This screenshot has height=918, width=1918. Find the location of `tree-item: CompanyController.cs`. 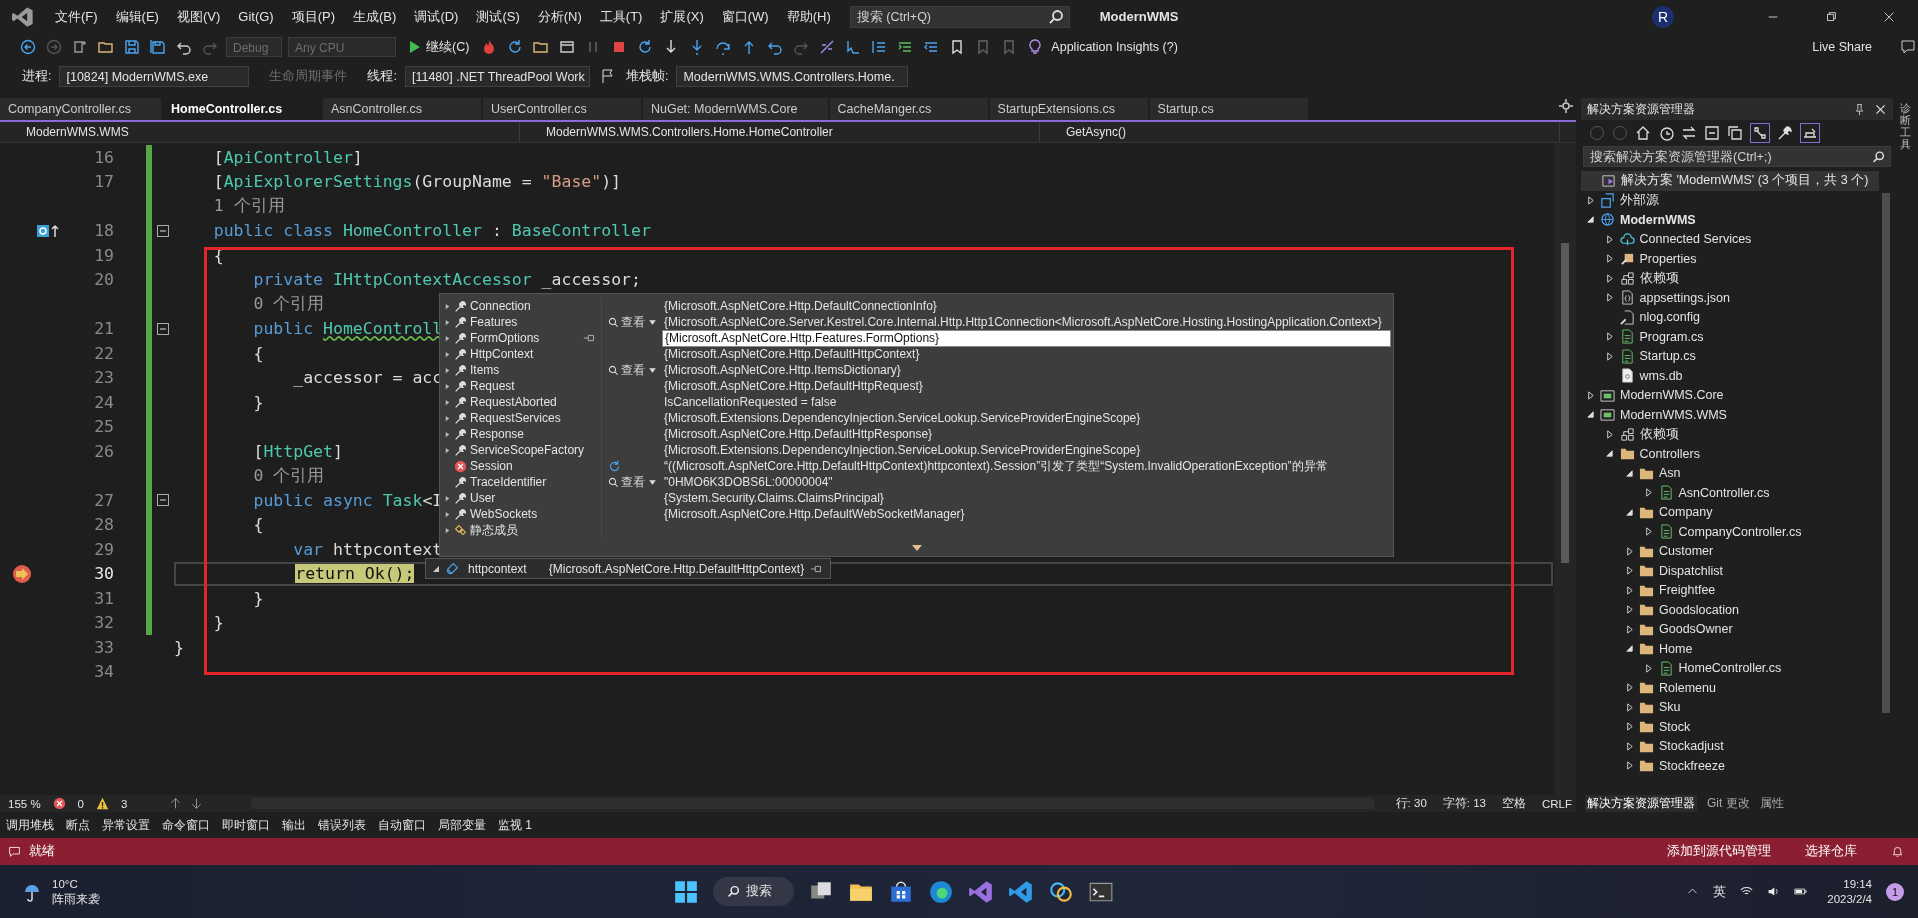

tree-item: CompanyController.cs is located at coordinates (1740, 531).